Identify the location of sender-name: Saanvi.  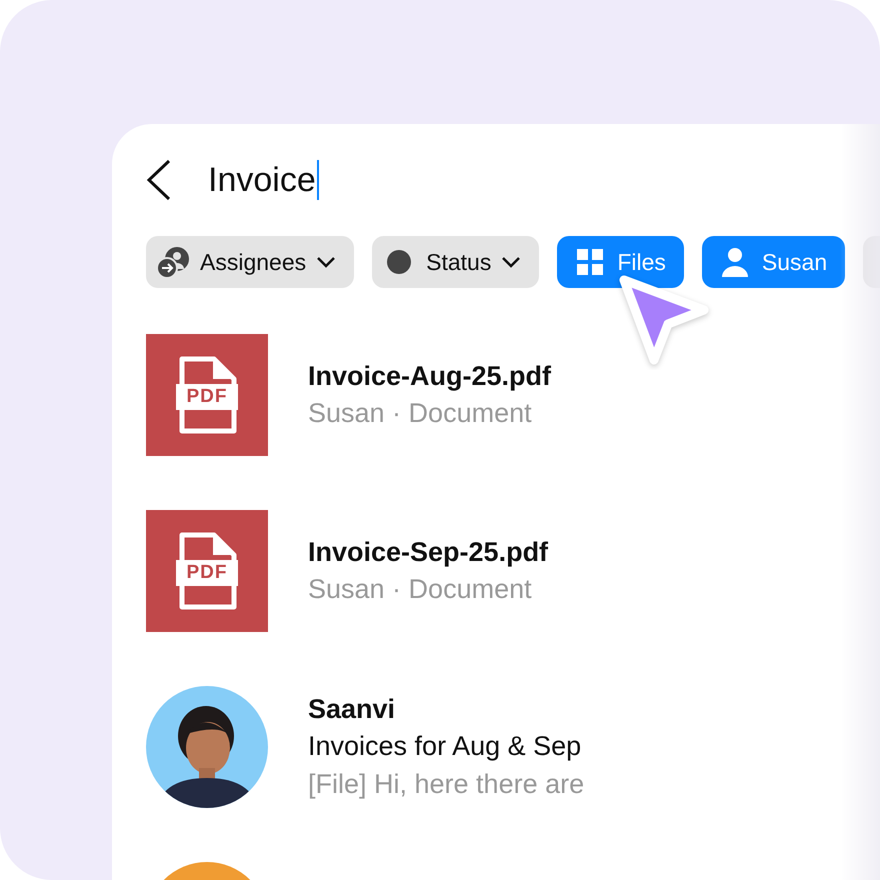
(446, 709).